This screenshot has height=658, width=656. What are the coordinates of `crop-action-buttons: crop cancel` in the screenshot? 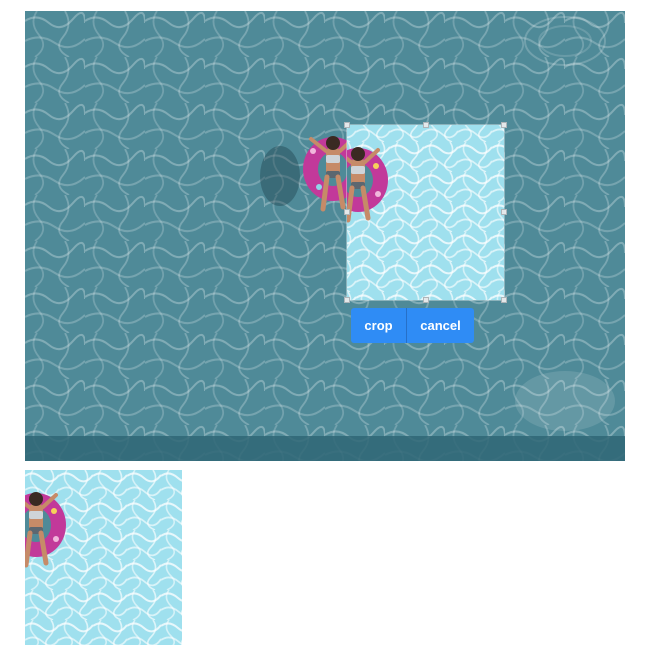 It's located at (412, 325).